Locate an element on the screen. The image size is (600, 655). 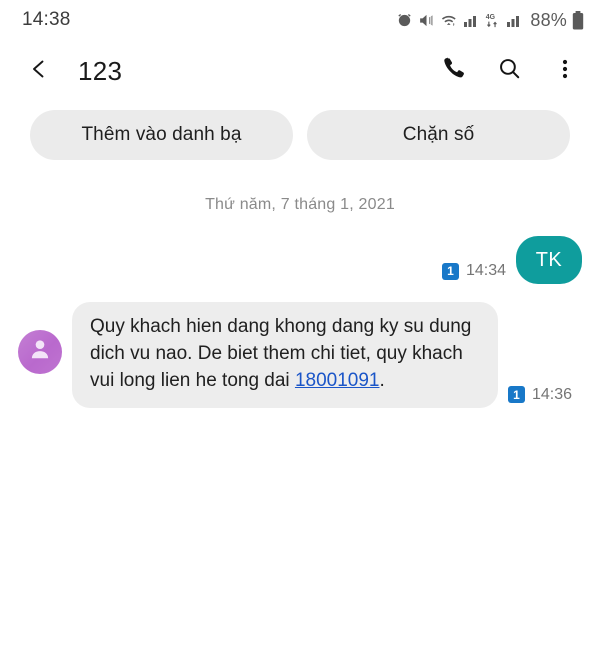
network-4g-icon: 4G is located at coordinates (493, 20).